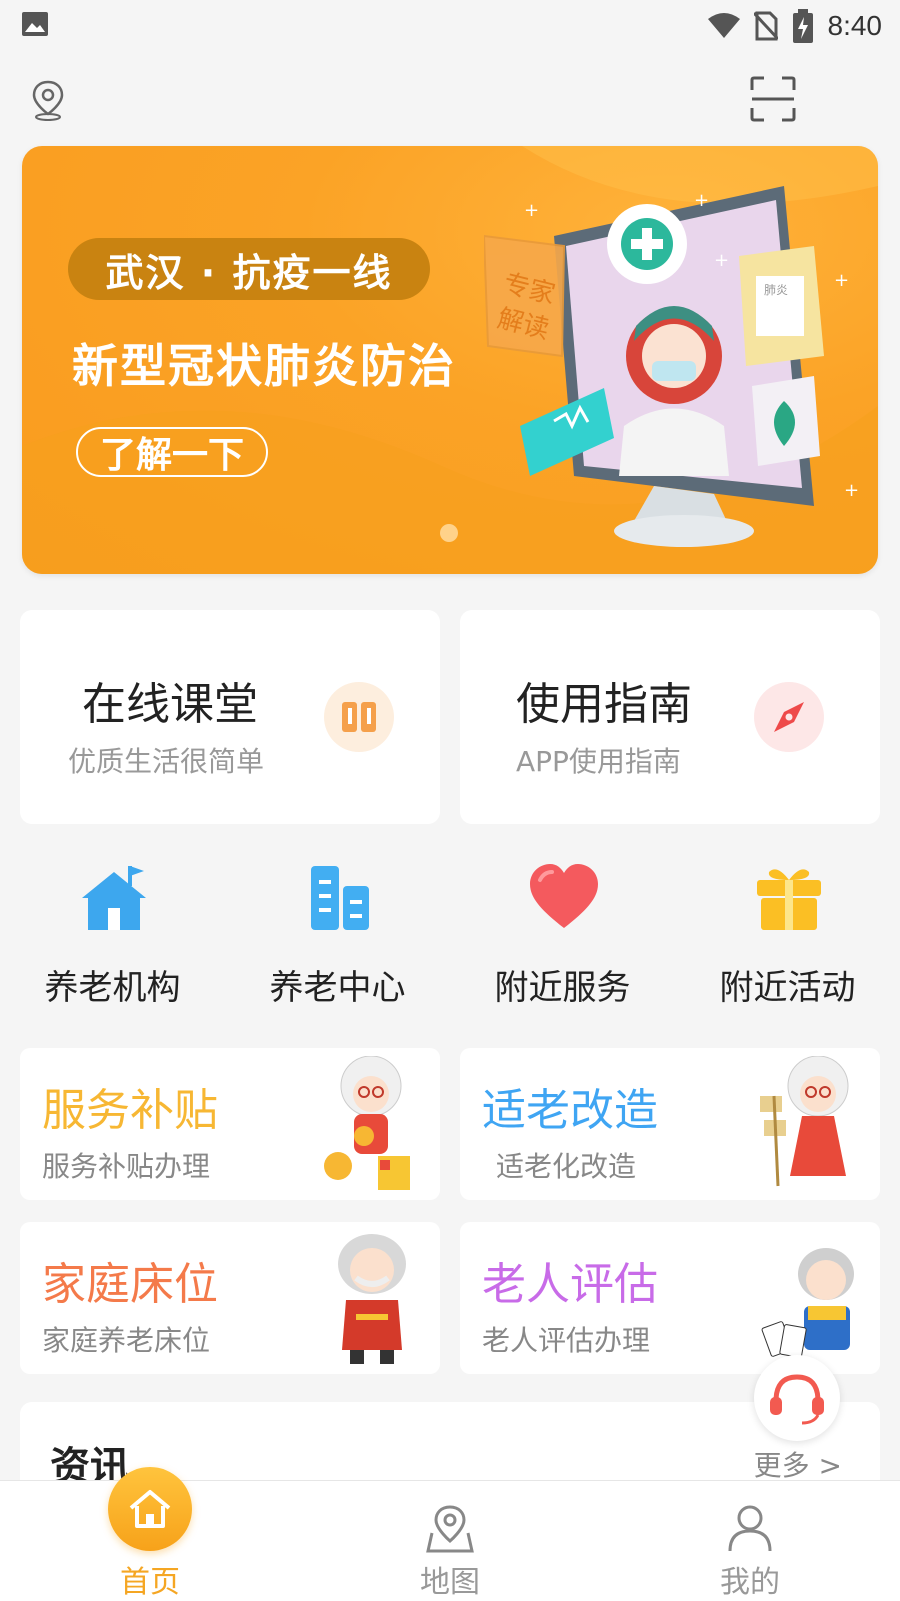 The width and height of the screenshot is (900, 1601). I want to click on wifi-icon, so click(723, 25).